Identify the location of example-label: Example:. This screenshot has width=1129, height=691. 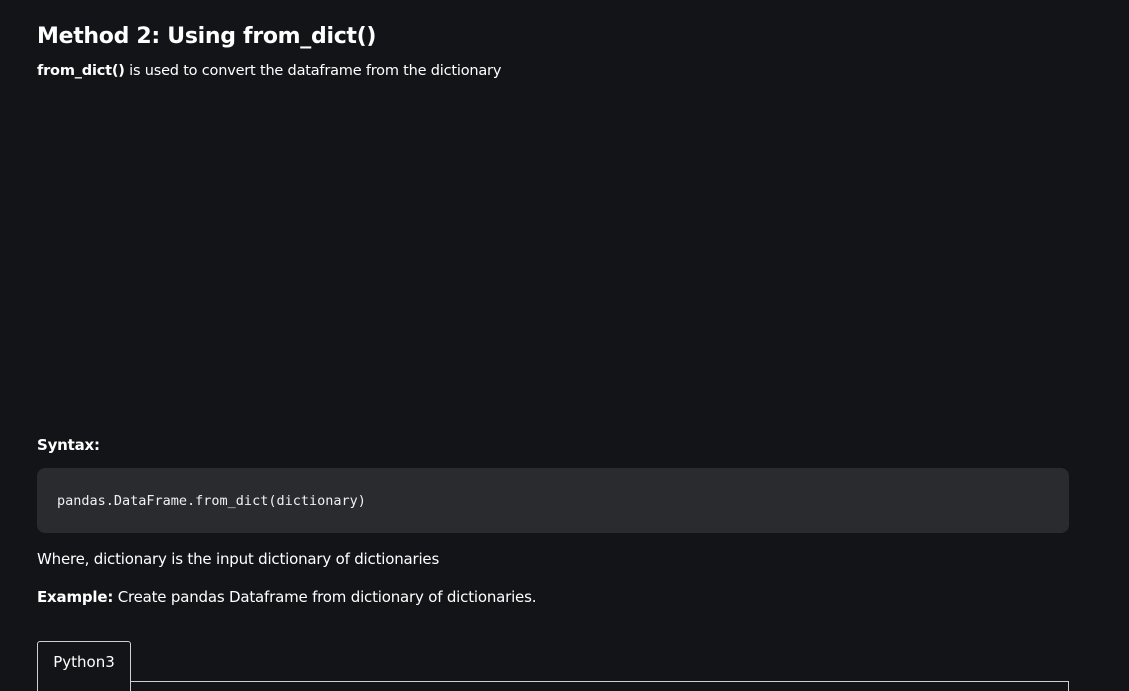
(75, 597).